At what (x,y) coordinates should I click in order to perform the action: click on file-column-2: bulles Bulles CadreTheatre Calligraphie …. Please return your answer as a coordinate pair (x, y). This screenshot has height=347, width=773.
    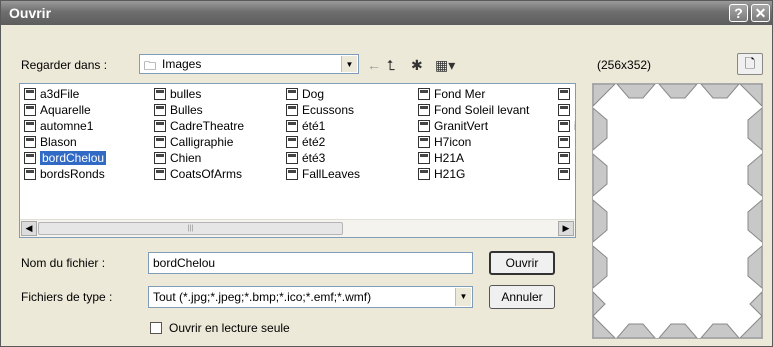
    Looking at the image, I should click on (198, 134).